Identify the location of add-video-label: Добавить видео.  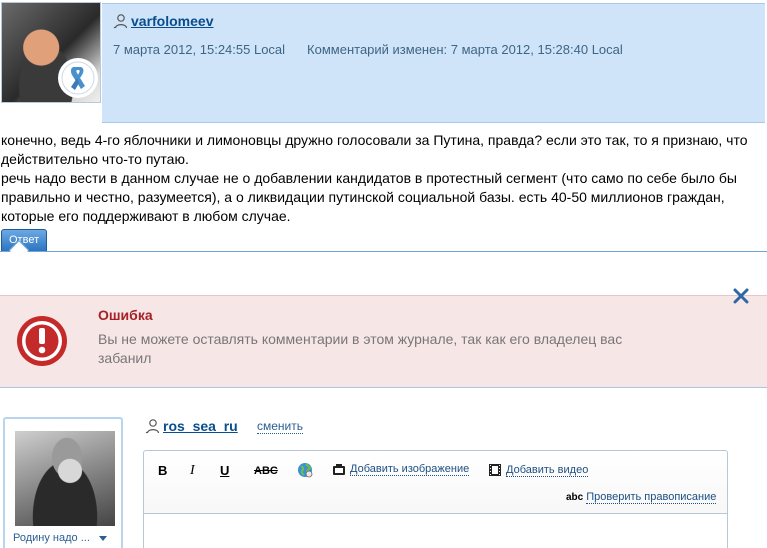
(547, 470).